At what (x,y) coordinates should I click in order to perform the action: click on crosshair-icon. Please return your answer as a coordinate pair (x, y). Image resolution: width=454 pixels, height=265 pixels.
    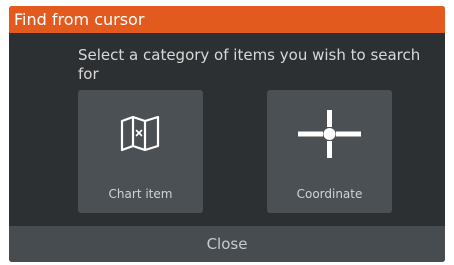
    Looking at the image, I should click on (329, 134).